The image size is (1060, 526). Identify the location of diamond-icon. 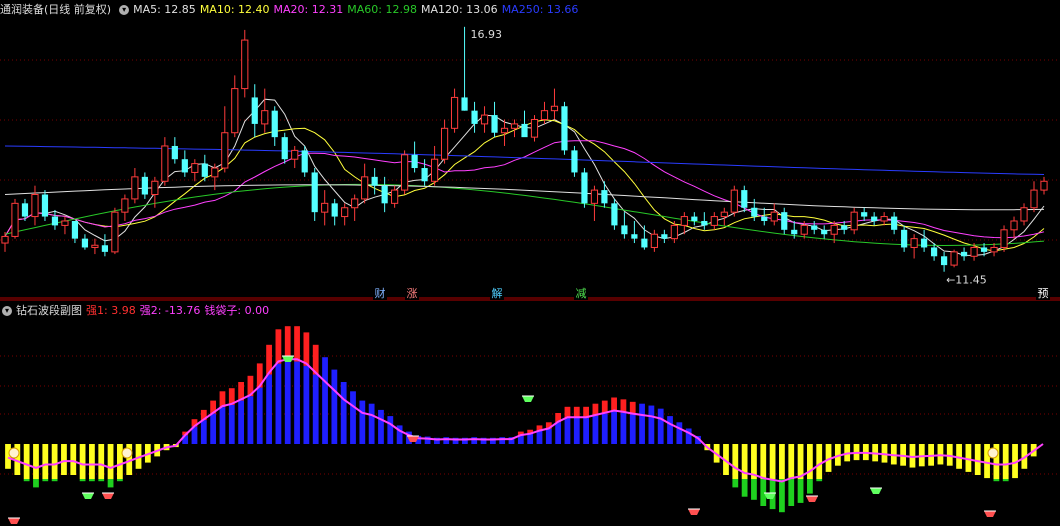
(528, 398).